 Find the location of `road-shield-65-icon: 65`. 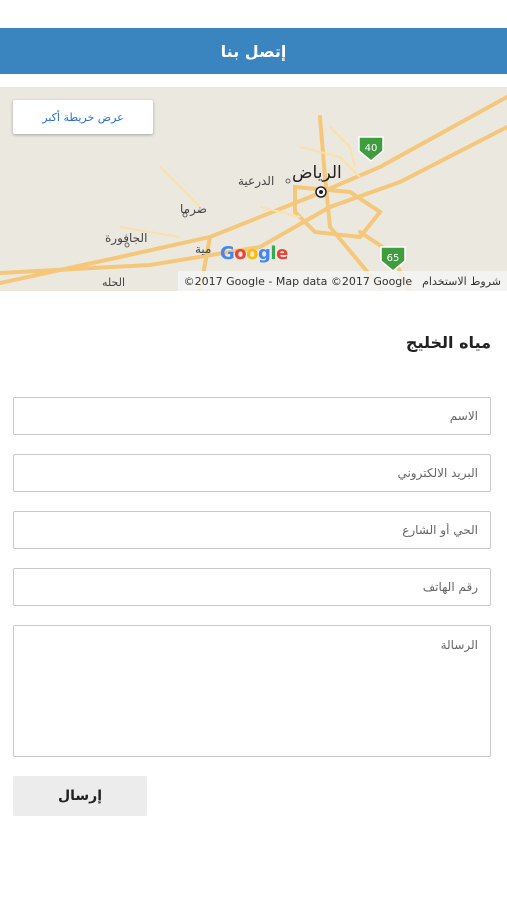

road-shield-65-icon: 65 is located at coordinates (393, 259).